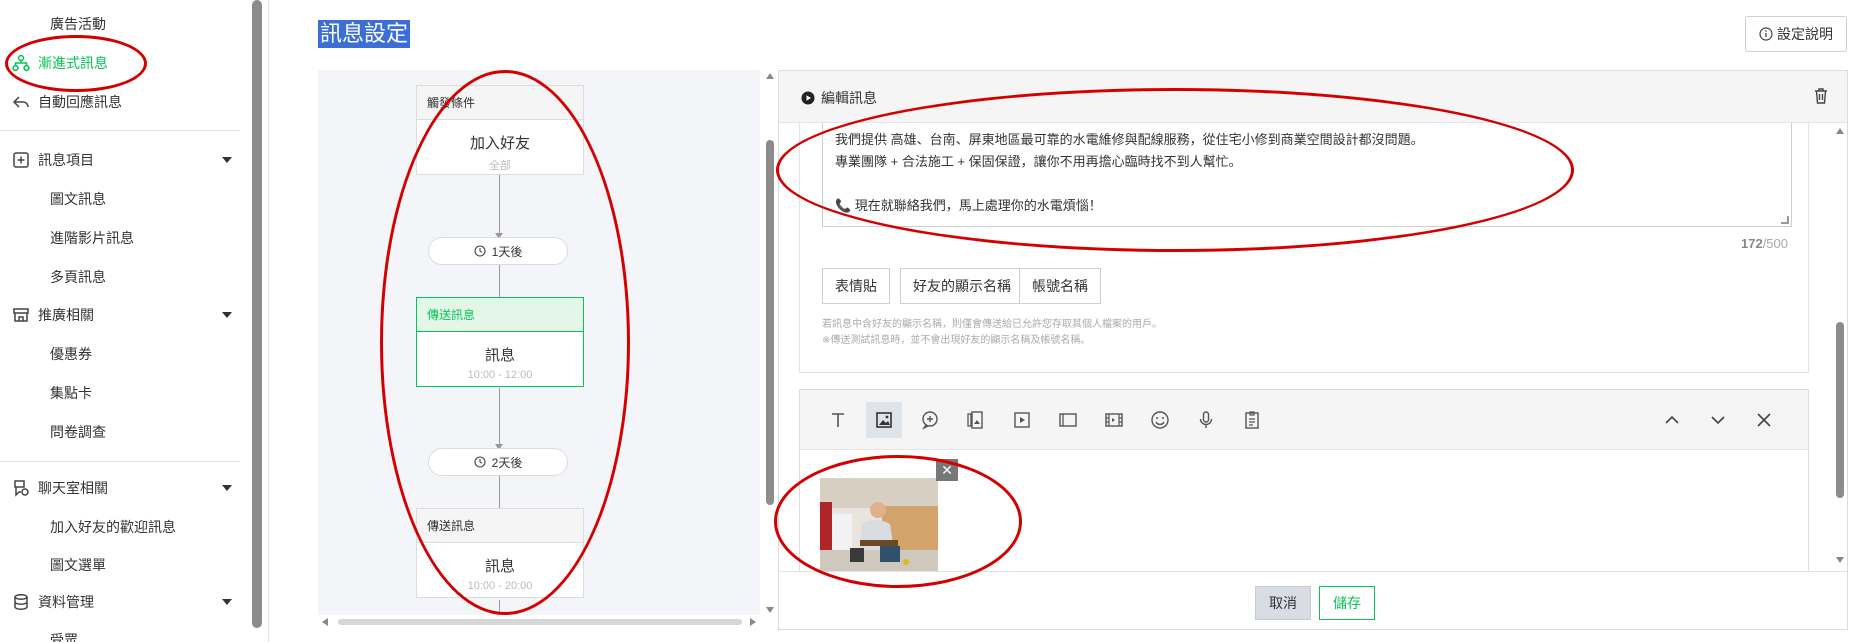 Image resolution: width=1872 pixels, height=642 pixels. I want to click on trigger-node: 觸發條件 加入好友 全部, so click(500, 130).